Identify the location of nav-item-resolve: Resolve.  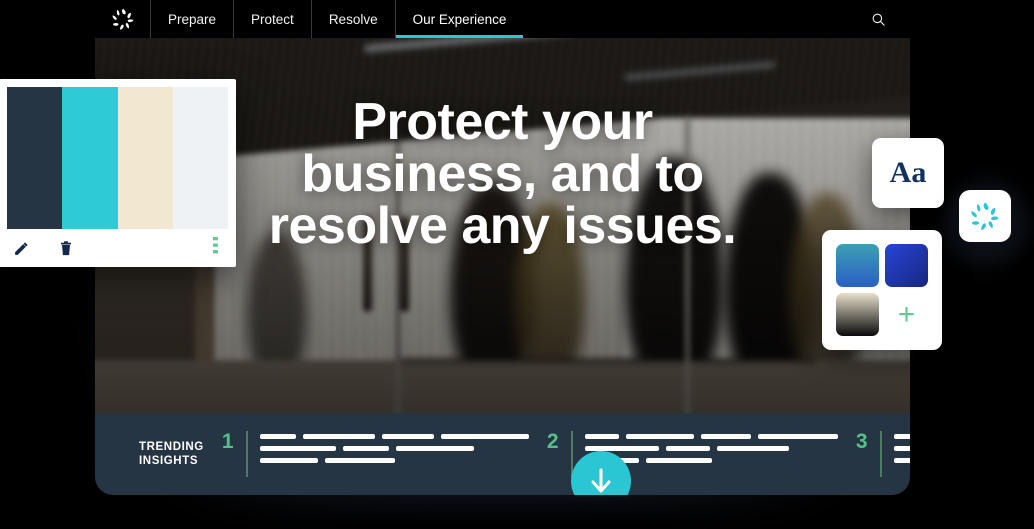
(352, 19).